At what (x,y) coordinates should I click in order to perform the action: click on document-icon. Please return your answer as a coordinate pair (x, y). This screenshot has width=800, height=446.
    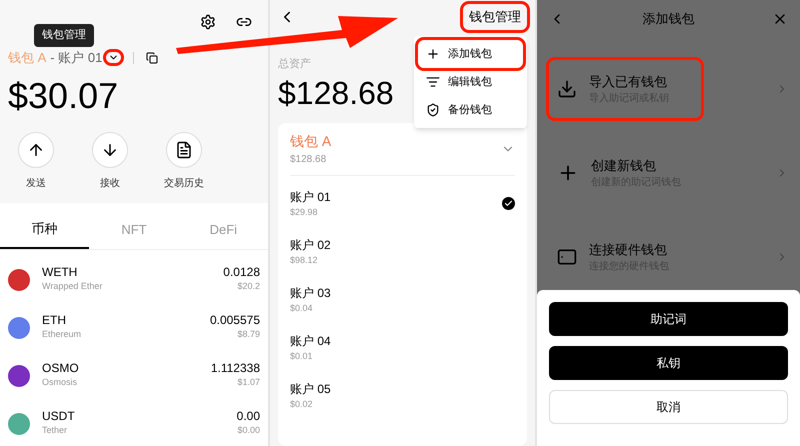
    Looking at the image, I should click on (184, 149).